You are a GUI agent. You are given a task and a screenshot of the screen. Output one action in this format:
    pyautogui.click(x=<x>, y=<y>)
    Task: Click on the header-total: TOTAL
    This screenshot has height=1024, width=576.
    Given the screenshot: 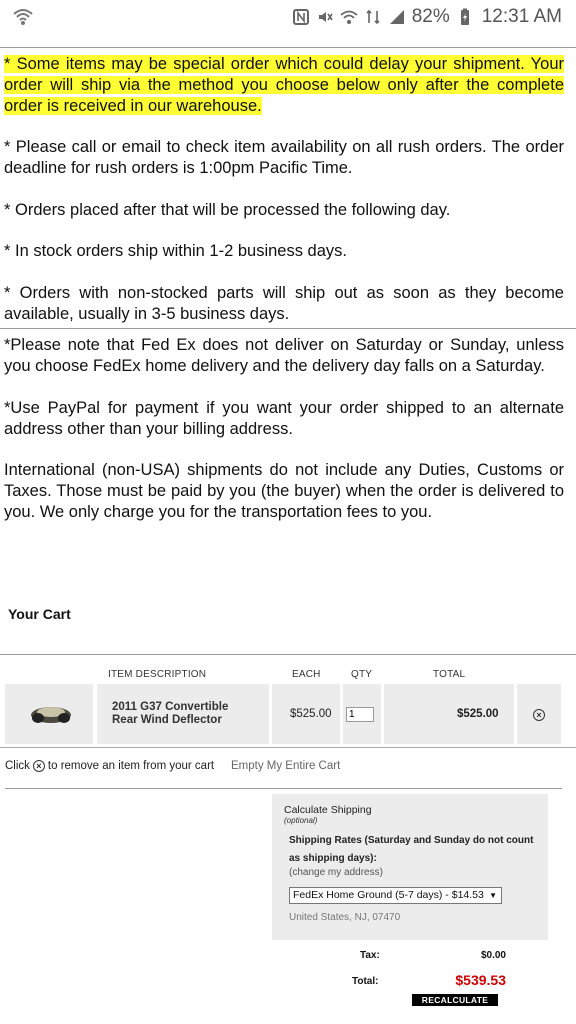 What is the action you would take?
    pyautogui.click(x=449, y=674)
    